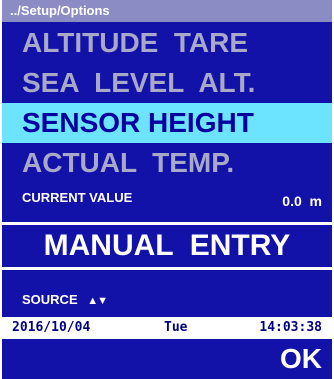 The height and width of the screenshot is (379, 334). I want to click on source-label: SOURCE, so click(50, 299).